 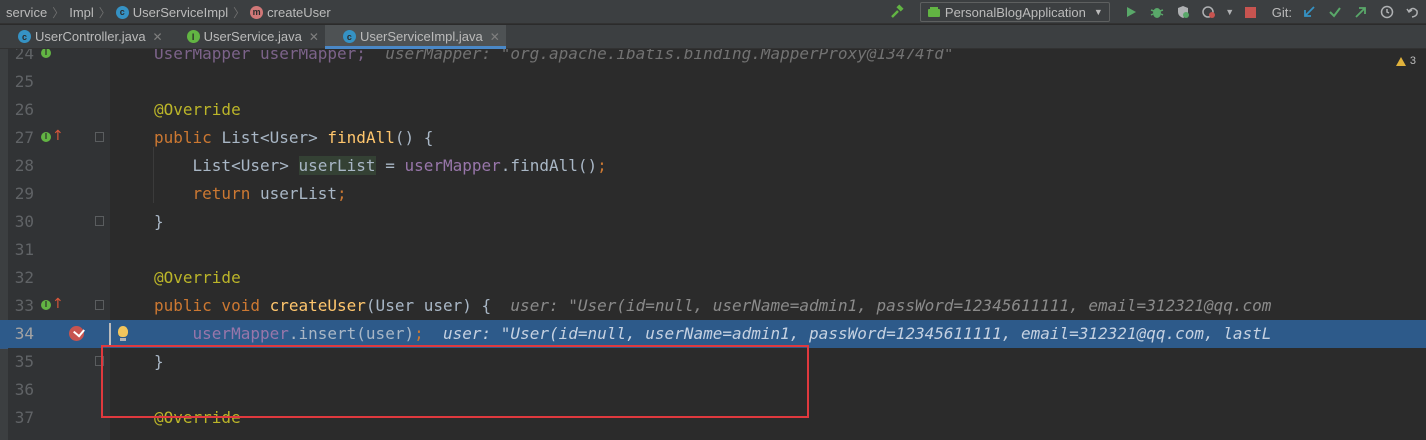 I want to click on line-number: 35, so click(x=21, y=362).